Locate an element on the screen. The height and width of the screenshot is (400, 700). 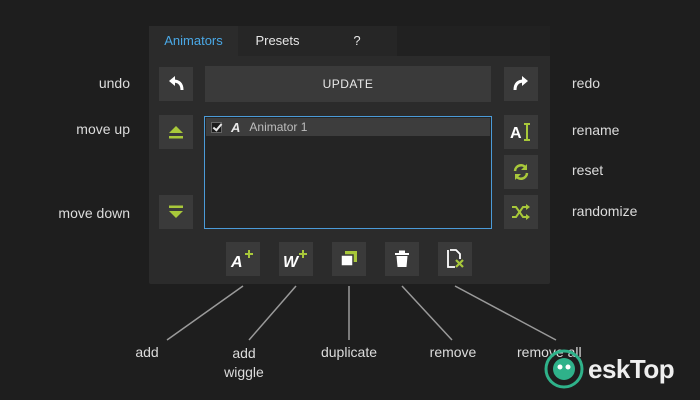
label-remove: remove is located at coordinates (453, 352).